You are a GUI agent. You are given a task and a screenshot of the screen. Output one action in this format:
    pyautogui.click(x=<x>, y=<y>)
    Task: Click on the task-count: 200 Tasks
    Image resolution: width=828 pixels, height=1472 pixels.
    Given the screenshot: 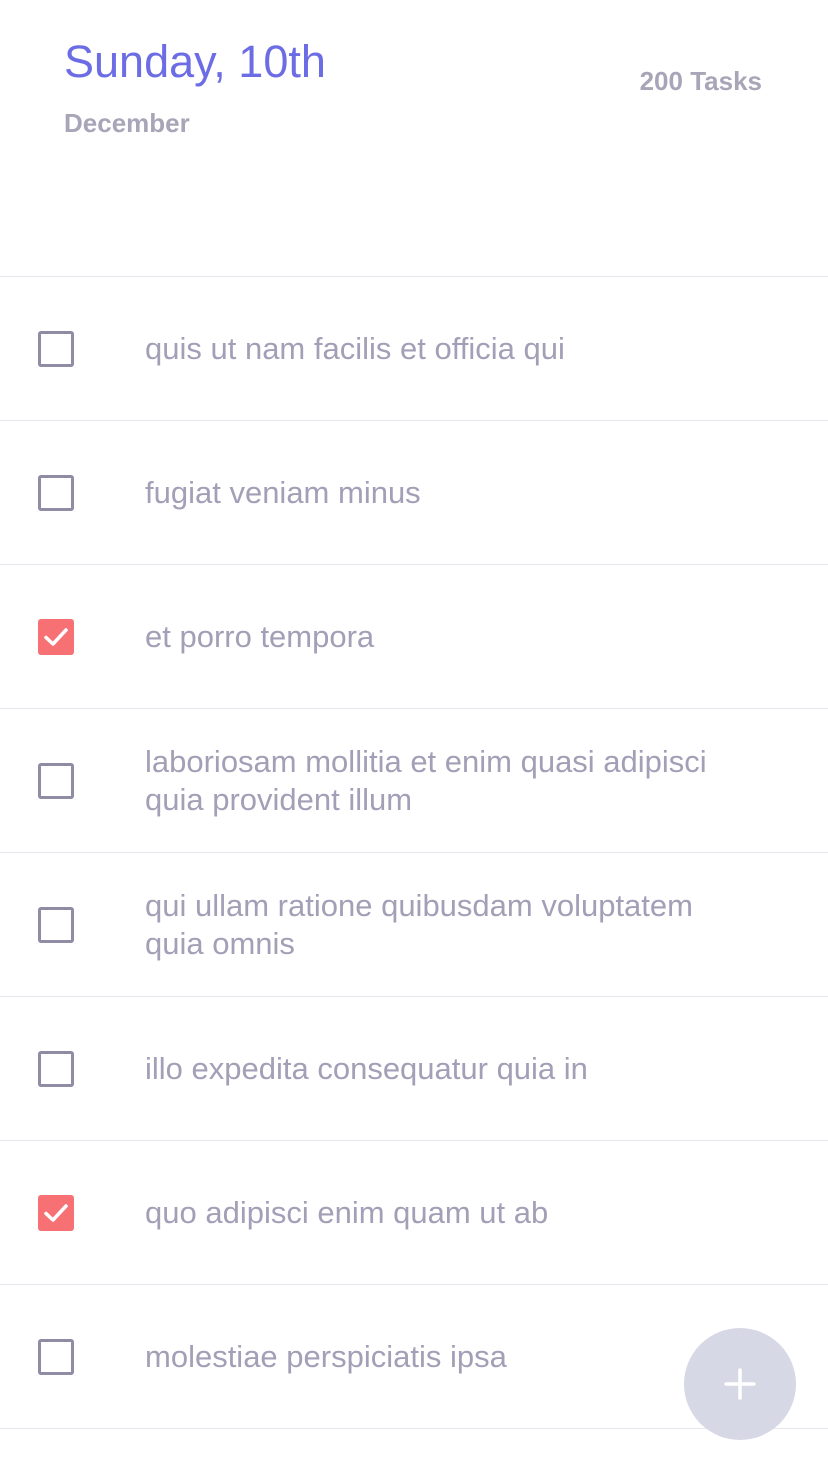 What is the action you would take?
    pyautogui.click(x=700, y=81)
    